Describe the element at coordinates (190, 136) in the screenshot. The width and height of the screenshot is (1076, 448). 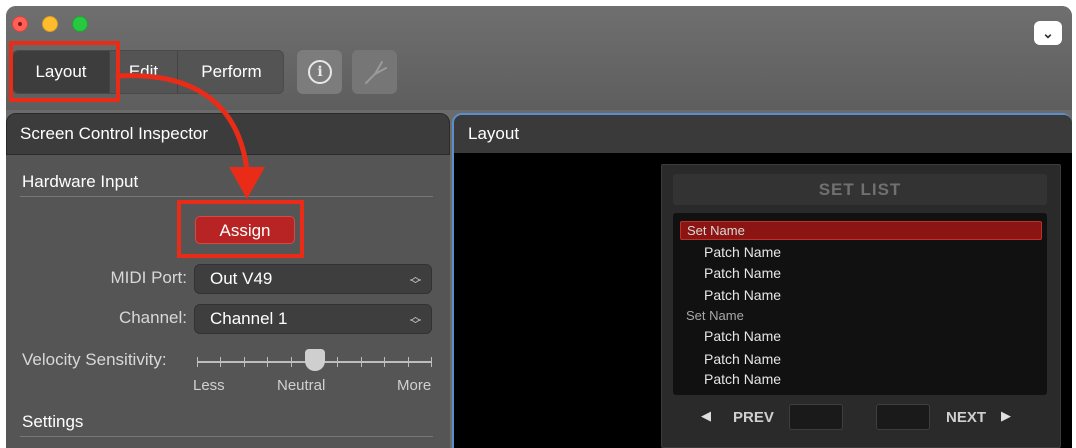
I see `annotation-arrow` at that location.